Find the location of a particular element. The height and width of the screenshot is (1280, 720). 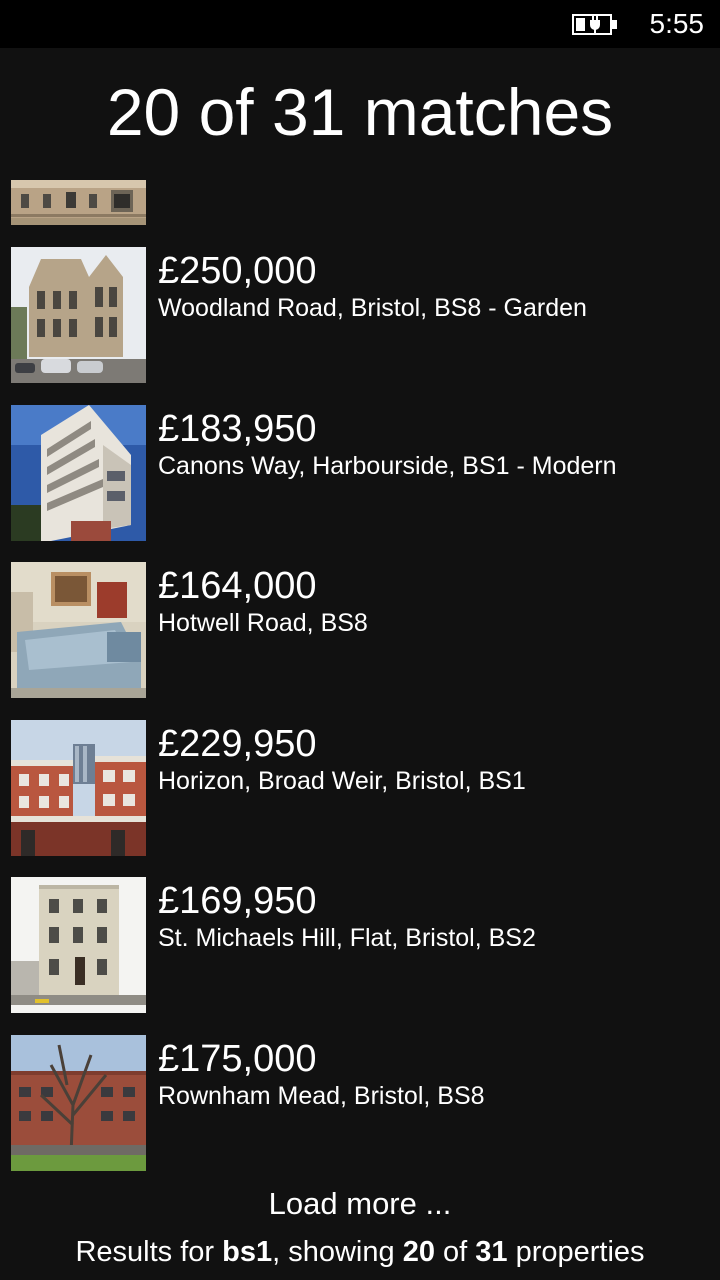

listing-address: Rownham Mead, Bristol, BS8 is located at coordinates (321, 1096).